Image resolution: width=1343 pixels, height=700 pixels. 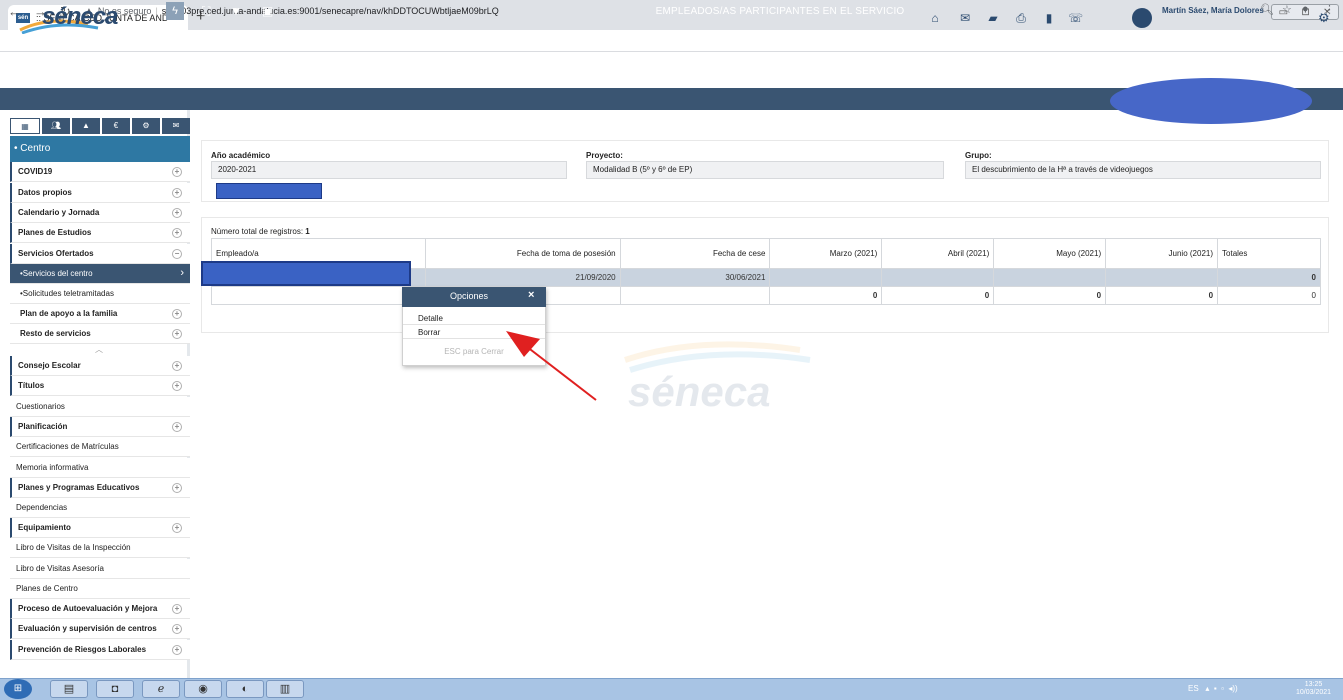 What do you see at coordinates (1162, 277) in the screenshot?
I see `cell-junio` at bounding box center [1162, 277].